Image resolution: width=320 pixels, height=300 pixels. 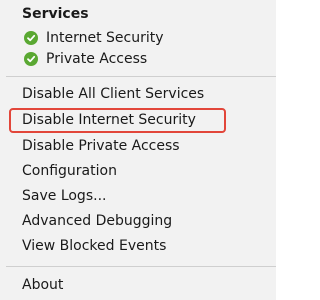 I want to click on menu-item-disable-internet-security: Disable Internet Security, so click(x=109, y=120).